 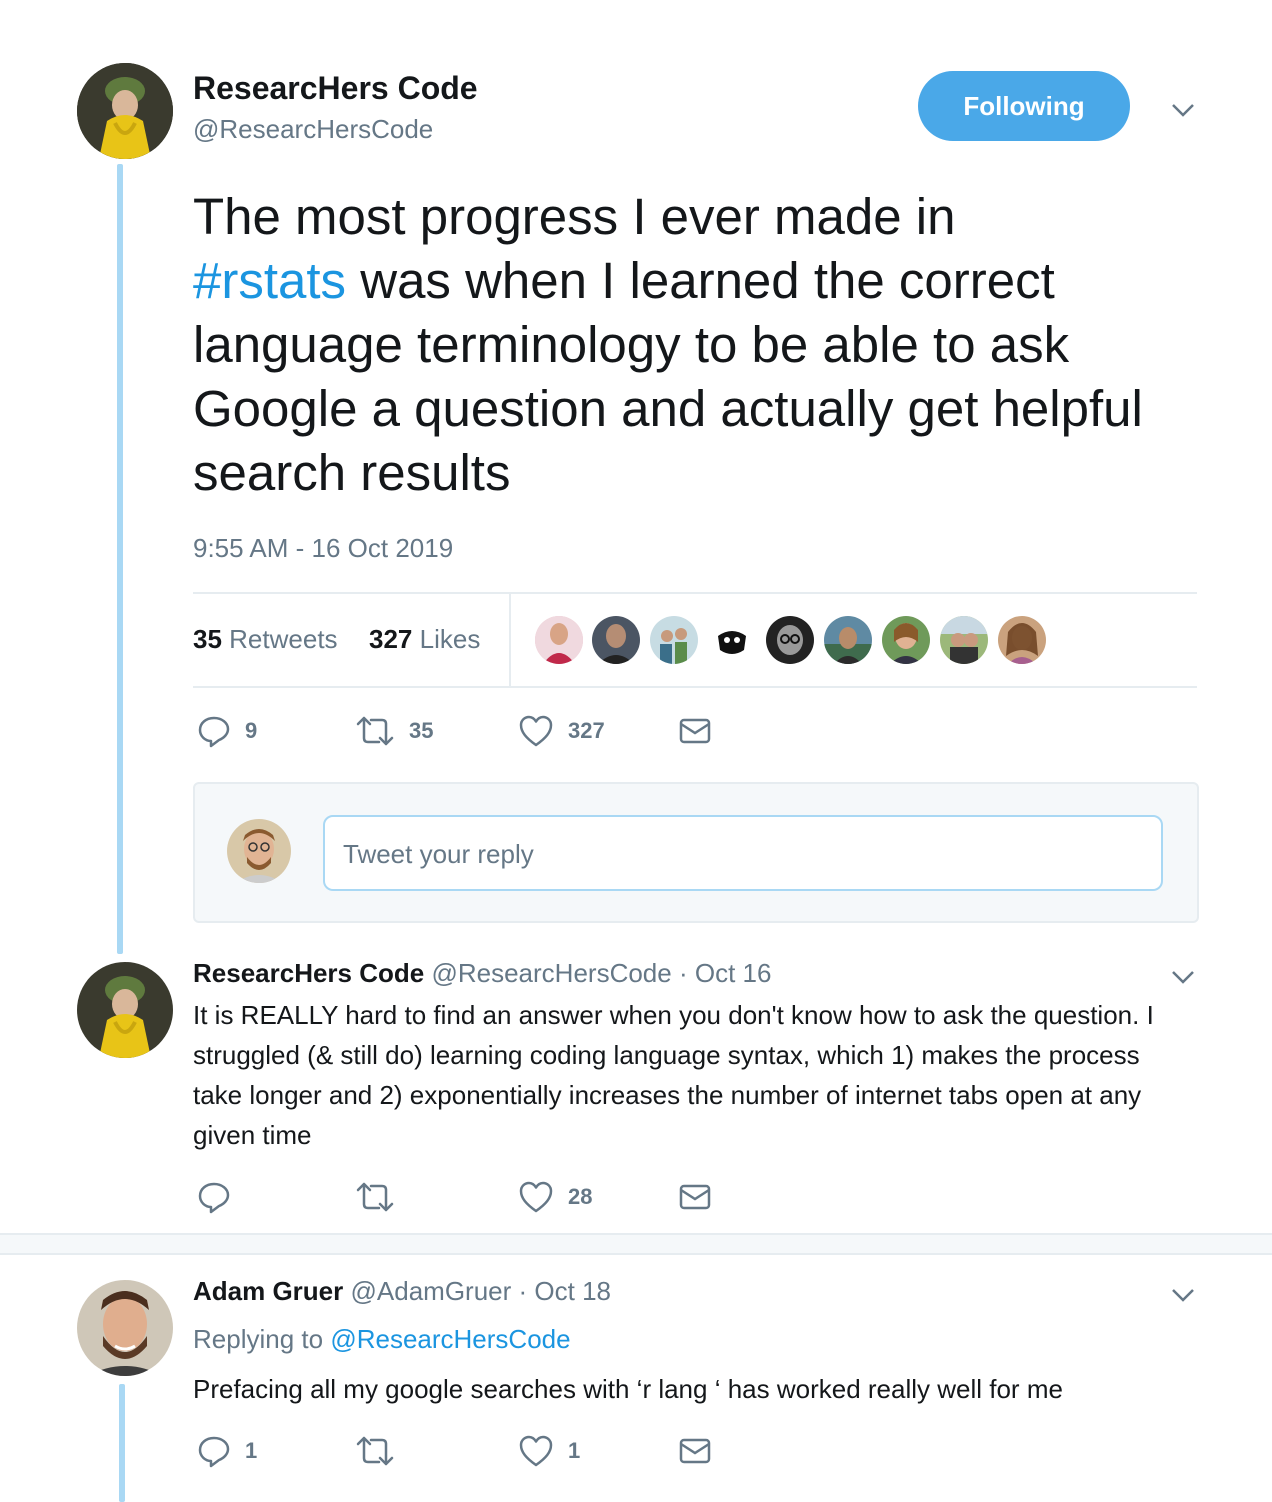 I want to click on author-name: Adam Gruer, so click(x=268, y=1291).